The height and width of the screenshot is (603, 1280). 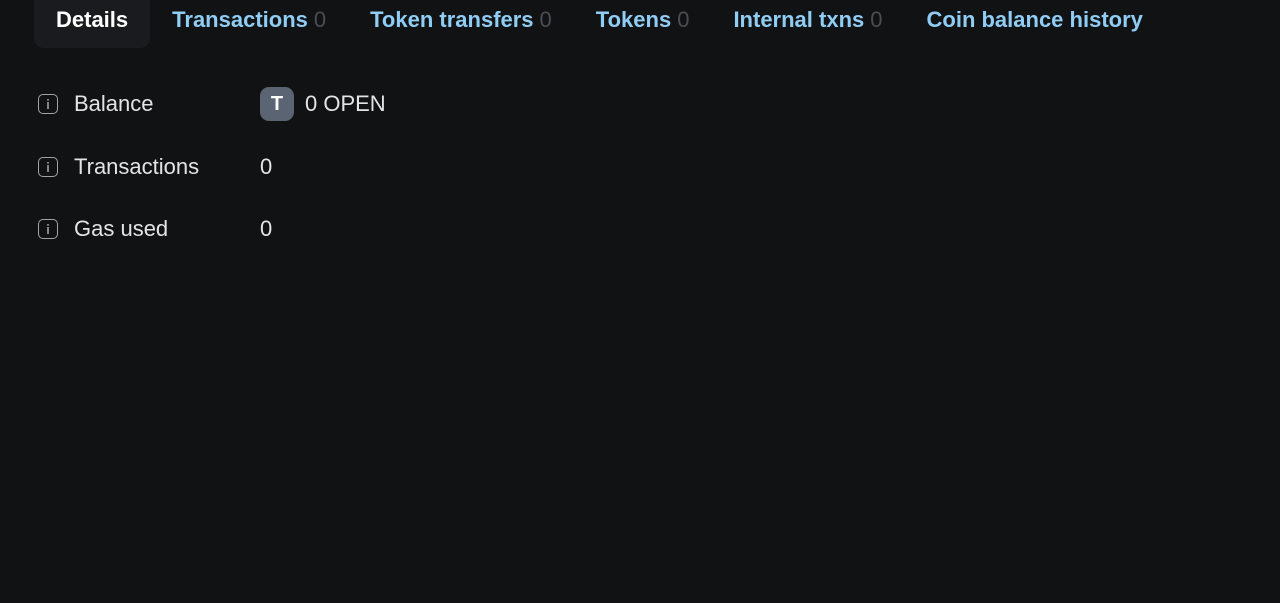 I want to click on tab-label: Details, so click(x=92, y=19).